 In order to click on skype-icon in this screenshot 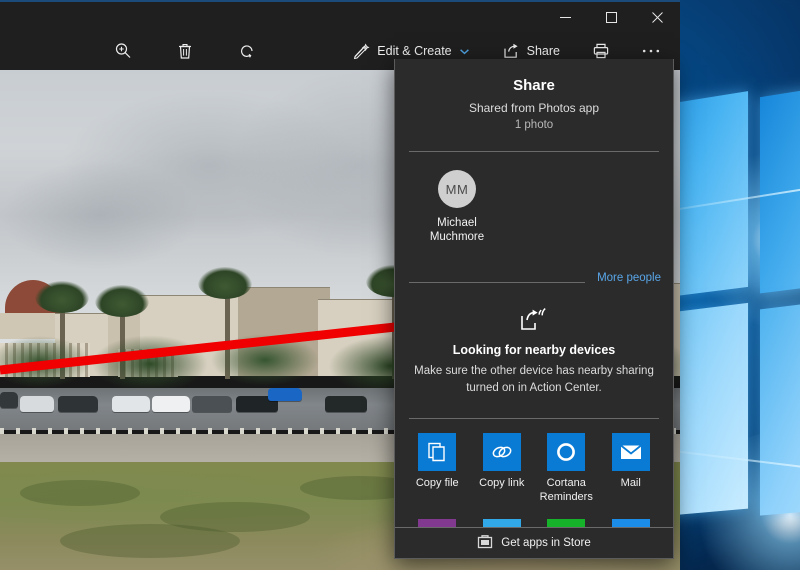, I will do `click(630, 522)`.